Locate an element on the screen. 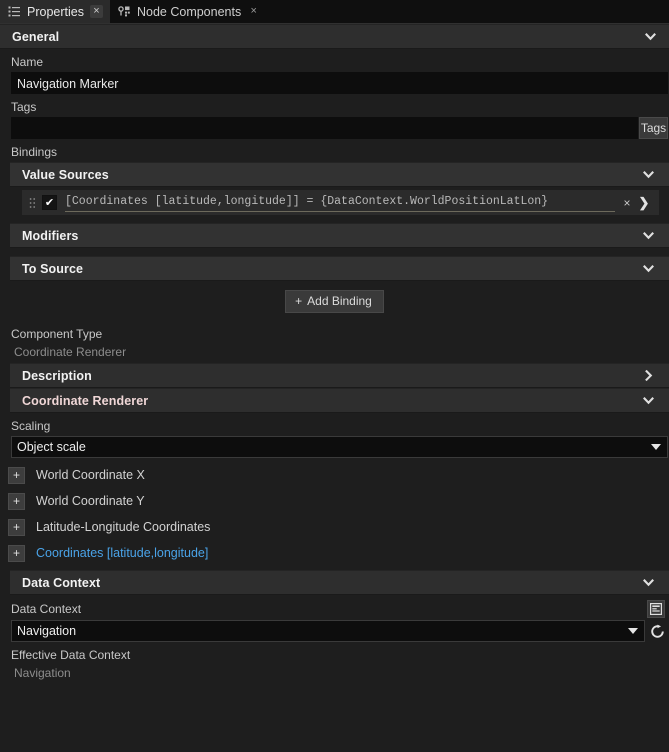 This screenshot has width=669, height=752. add-binding-label: Add Binding is located at coordinates (339, 301).